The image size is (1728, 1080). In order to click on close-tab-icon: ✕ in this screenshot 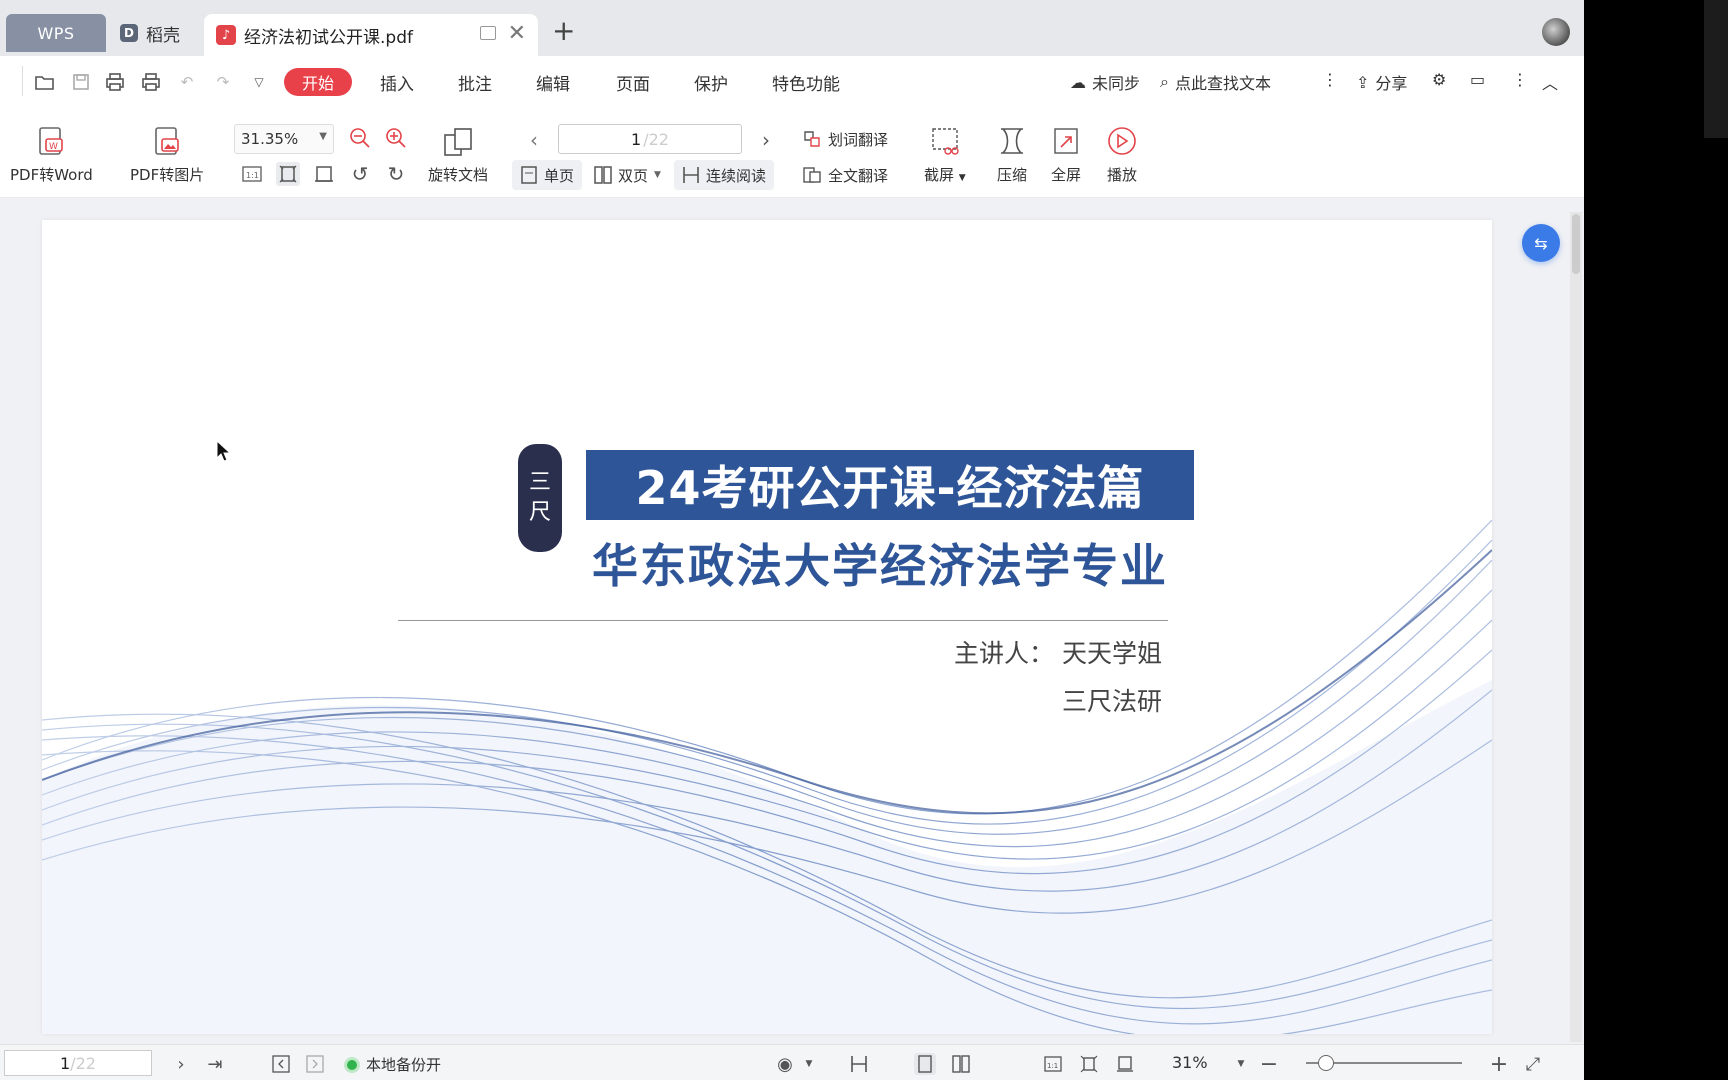, I will do `click(517, 33)`.